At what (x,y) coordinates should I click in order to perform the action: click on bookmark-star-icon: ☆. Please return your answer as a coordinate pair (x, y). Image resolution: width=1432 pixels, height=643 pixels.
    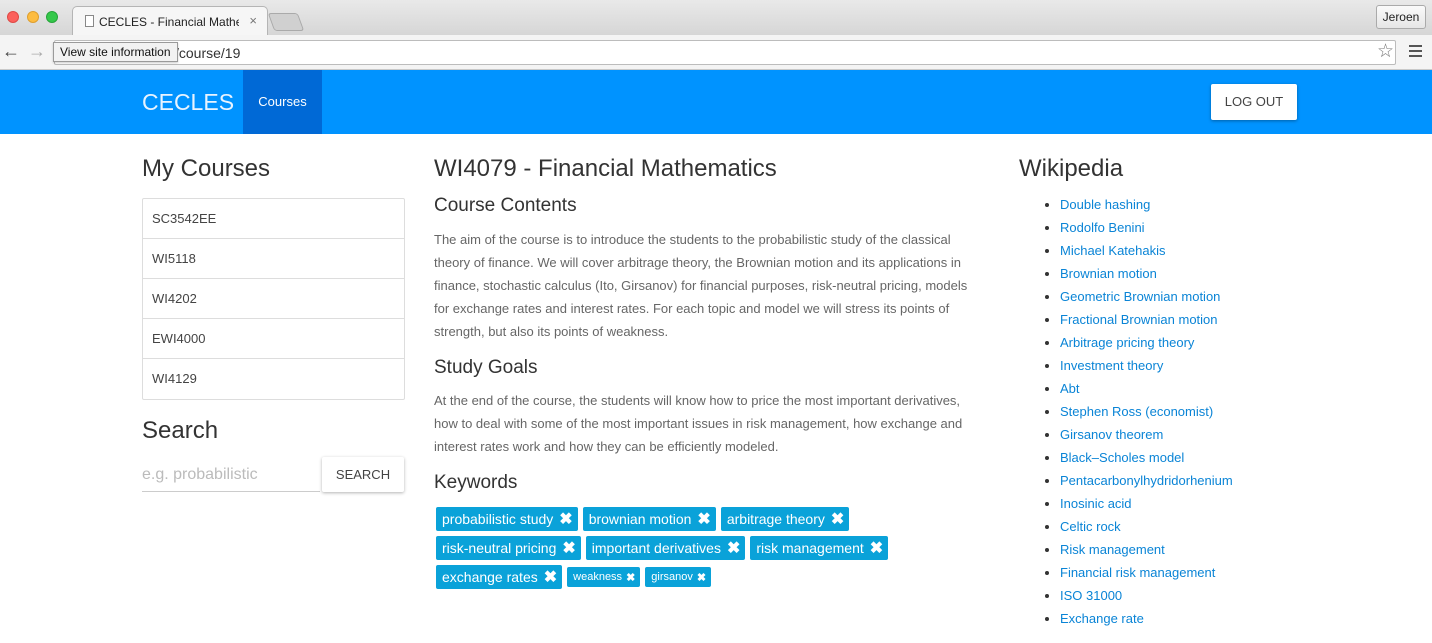
    Looking at the image, I should click on (1385, 51).